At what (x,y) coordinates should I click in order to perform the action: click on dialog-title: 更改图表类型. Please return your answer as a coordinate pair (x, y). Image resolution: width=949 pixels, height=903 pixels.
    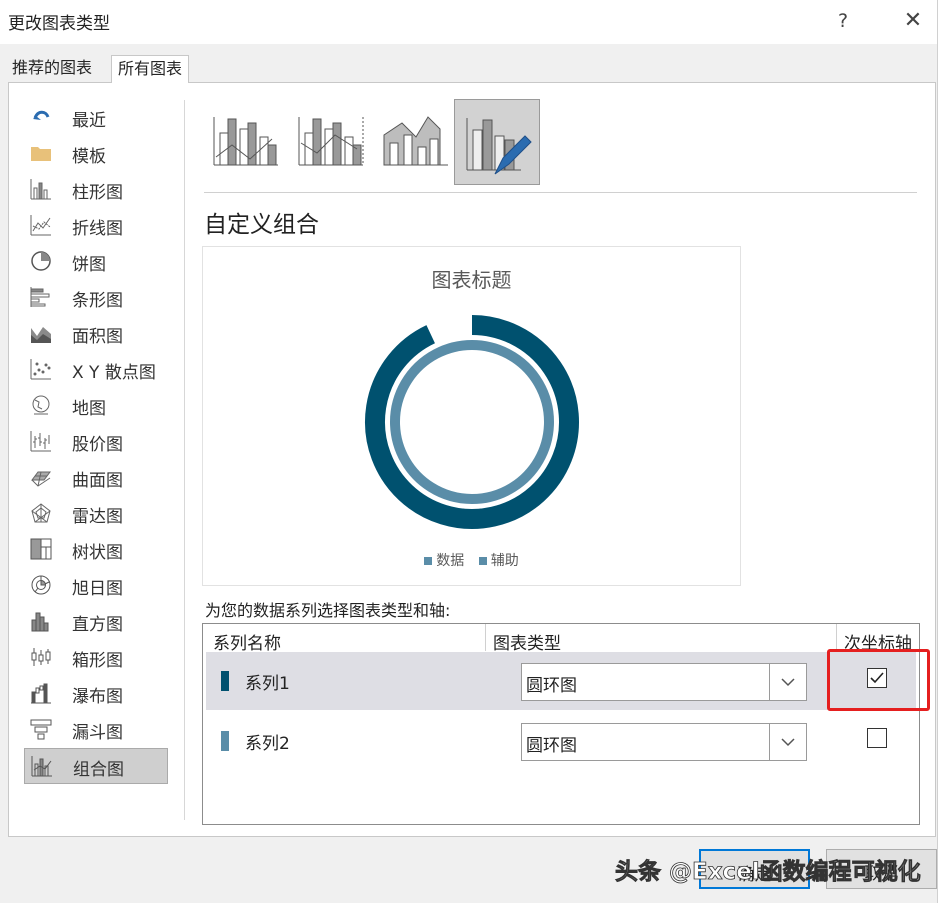
    Looking at the image, I should click on (59, 24).